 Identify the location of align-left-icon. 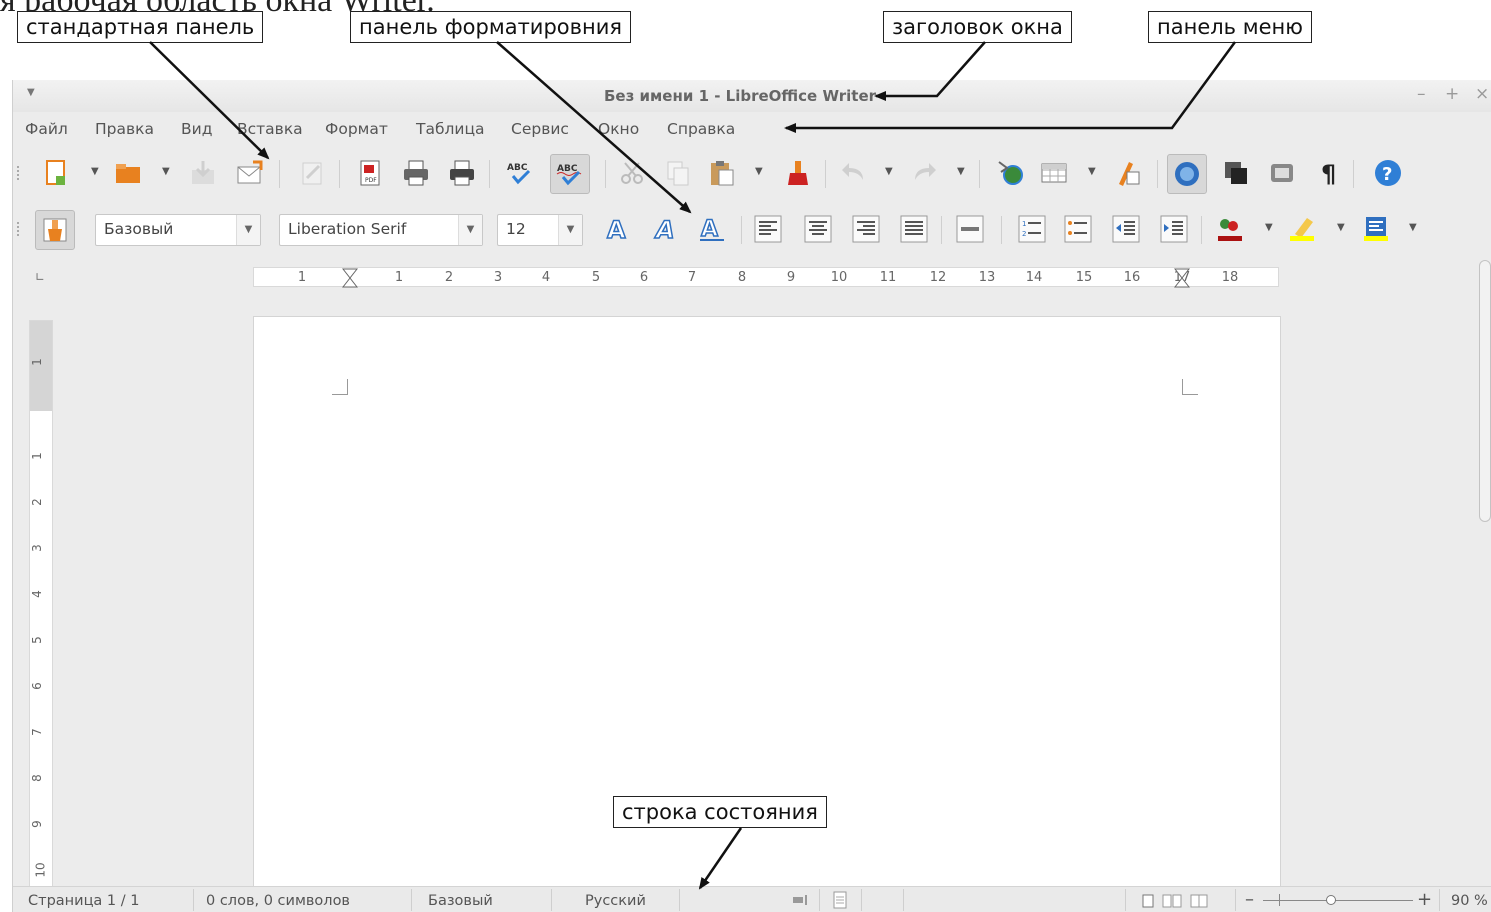
(768, 229).